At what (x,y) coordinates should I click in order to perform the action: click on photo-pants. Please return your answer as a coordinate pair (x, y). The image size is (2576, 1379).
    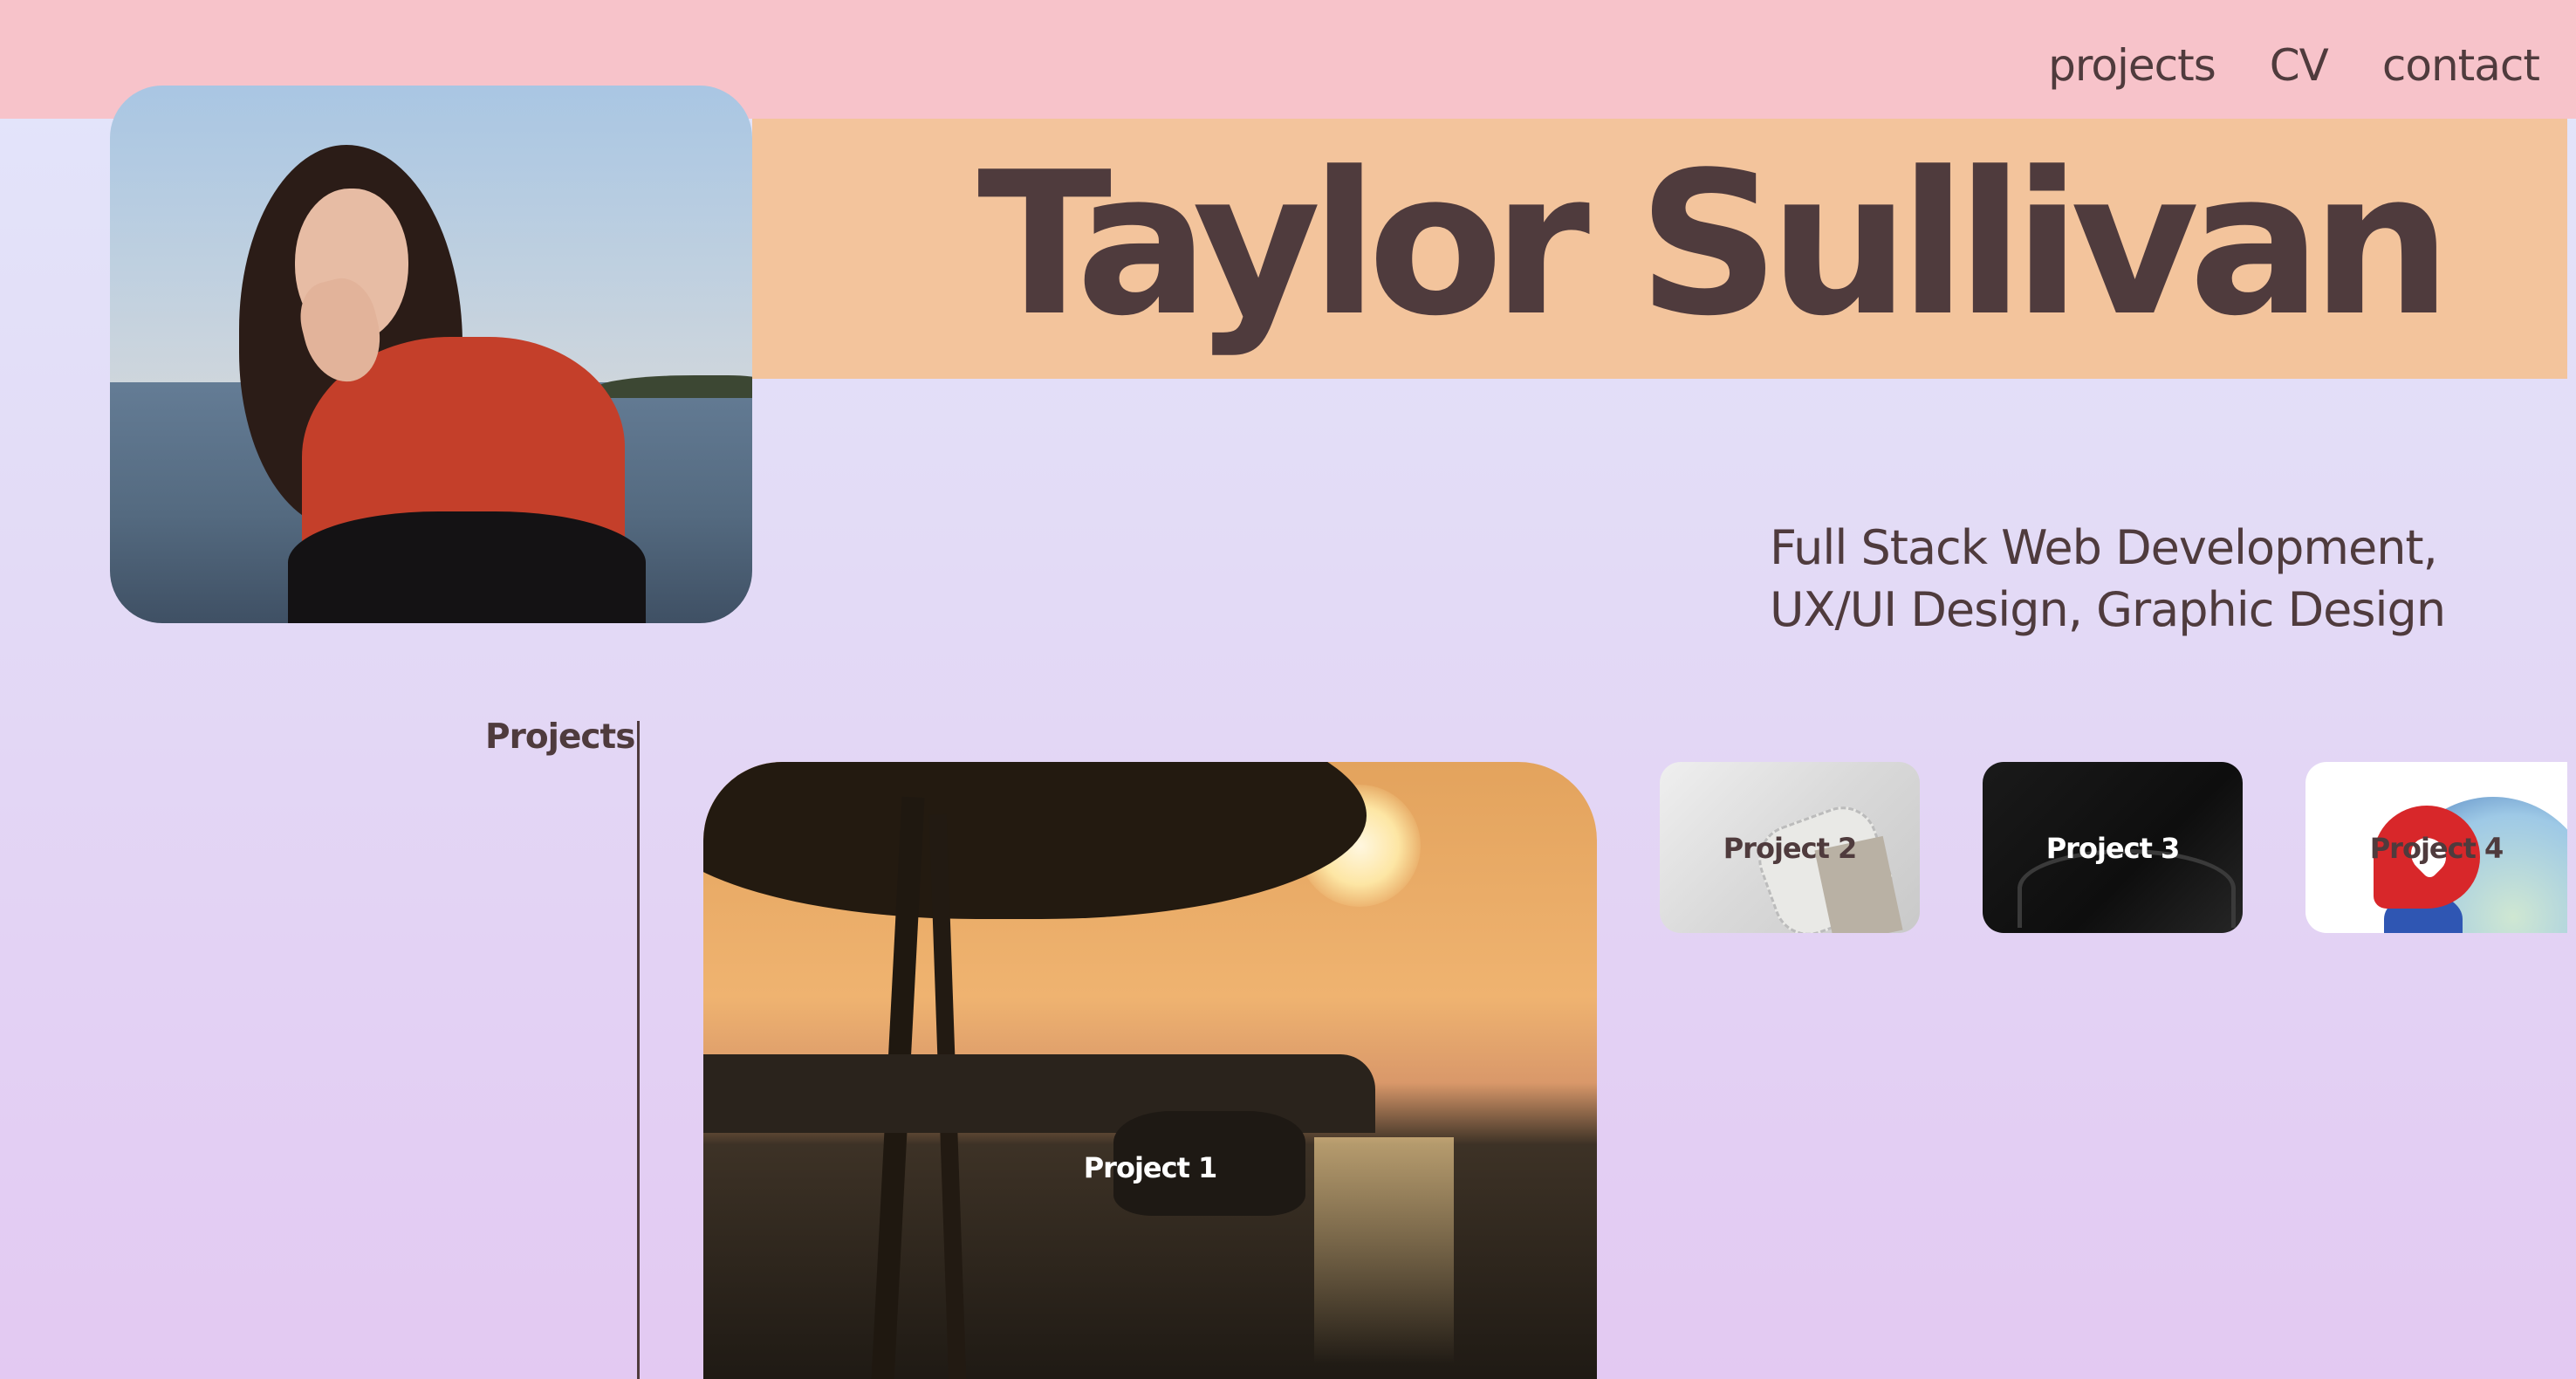
    Looking at the image, I should click on (467, 567).